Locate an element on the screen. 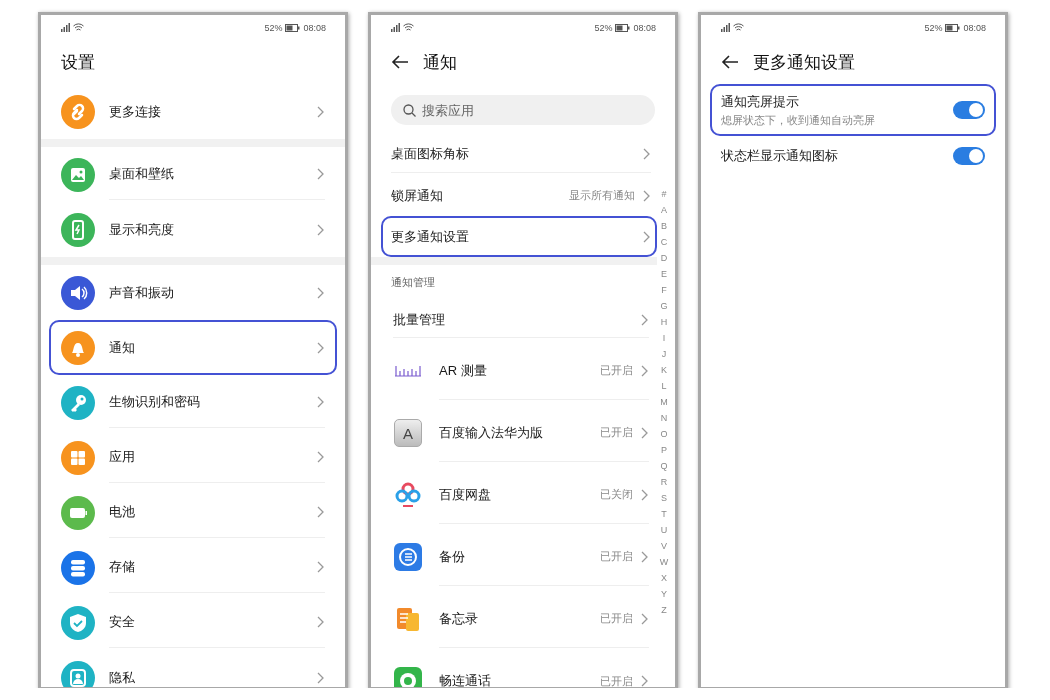 Image resolution: width=1050 pixels, height=700 pixels. app-name: 备份 is located at coordinates (452, 556).